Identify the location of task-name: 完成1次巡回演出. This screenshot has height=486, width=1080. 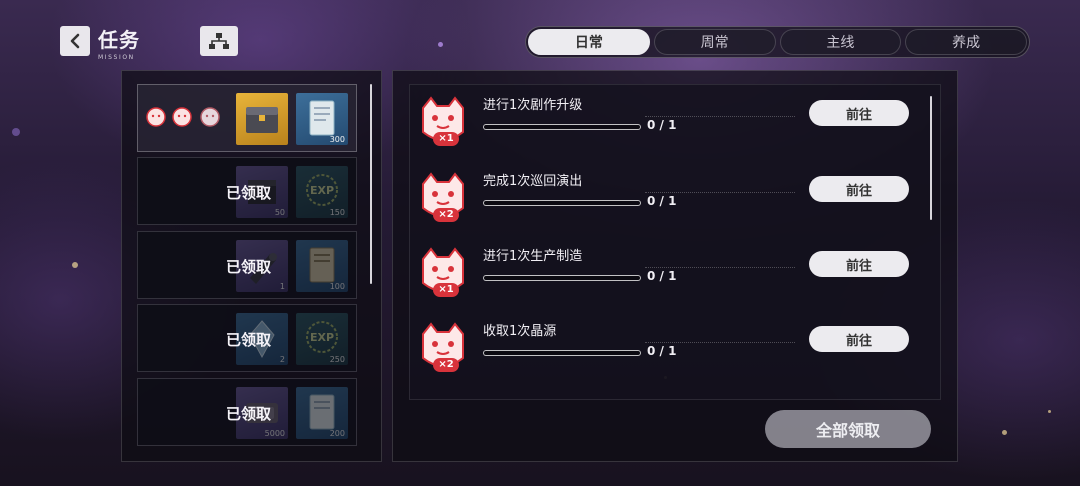
(533, 181).